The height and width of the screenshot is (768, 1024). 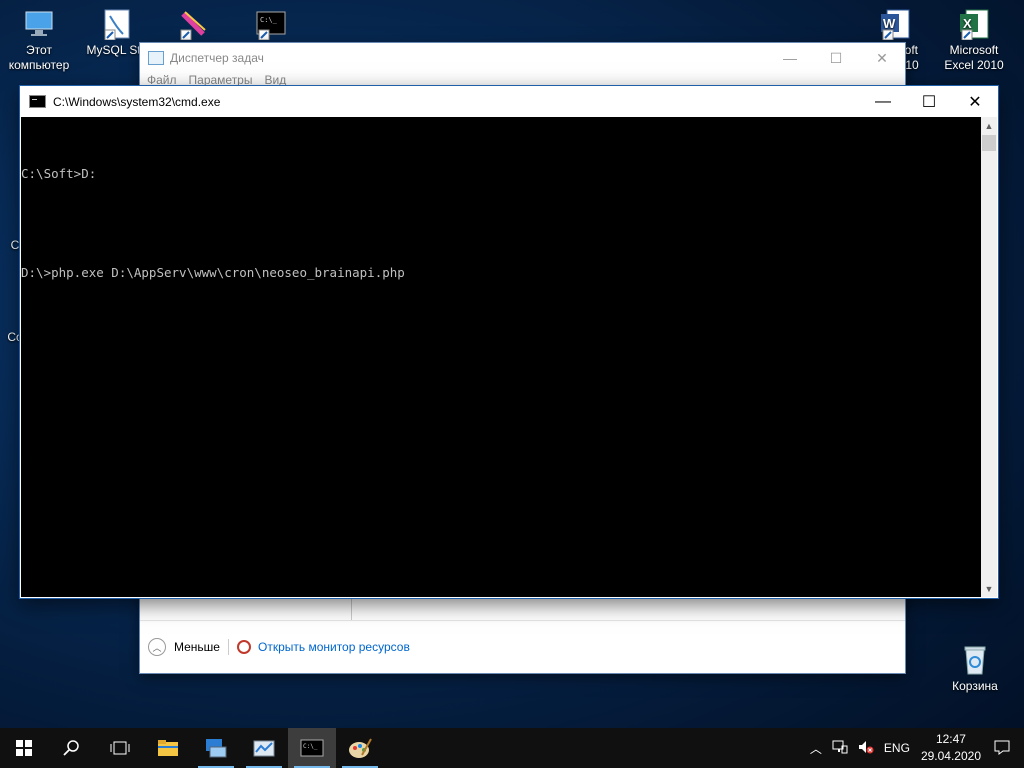 What do you see at coordinates (157, 647) in the screenshot?
I see `chevron-up-icon: ︿` at bounding box center [157, 647].